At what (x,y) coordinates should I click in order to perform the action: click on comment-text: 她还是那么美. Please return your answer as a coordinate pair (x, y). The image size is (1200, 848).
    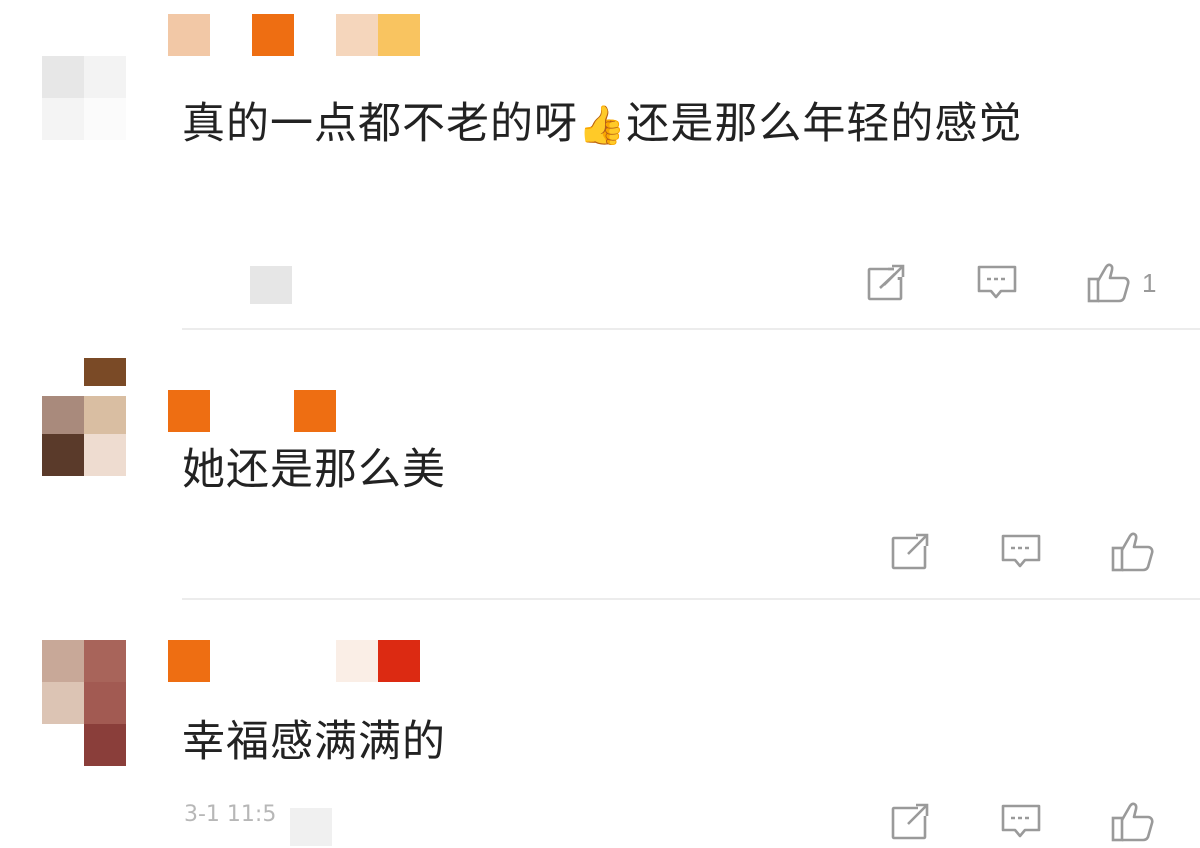
    Looking at the image, I should click on (314, 470).